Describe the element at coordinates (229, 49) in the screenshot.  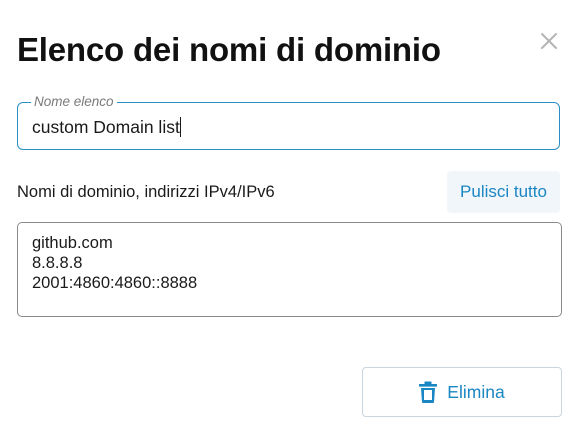
I see `dialog-title: Elenco dei nomi di dominio` at that location.